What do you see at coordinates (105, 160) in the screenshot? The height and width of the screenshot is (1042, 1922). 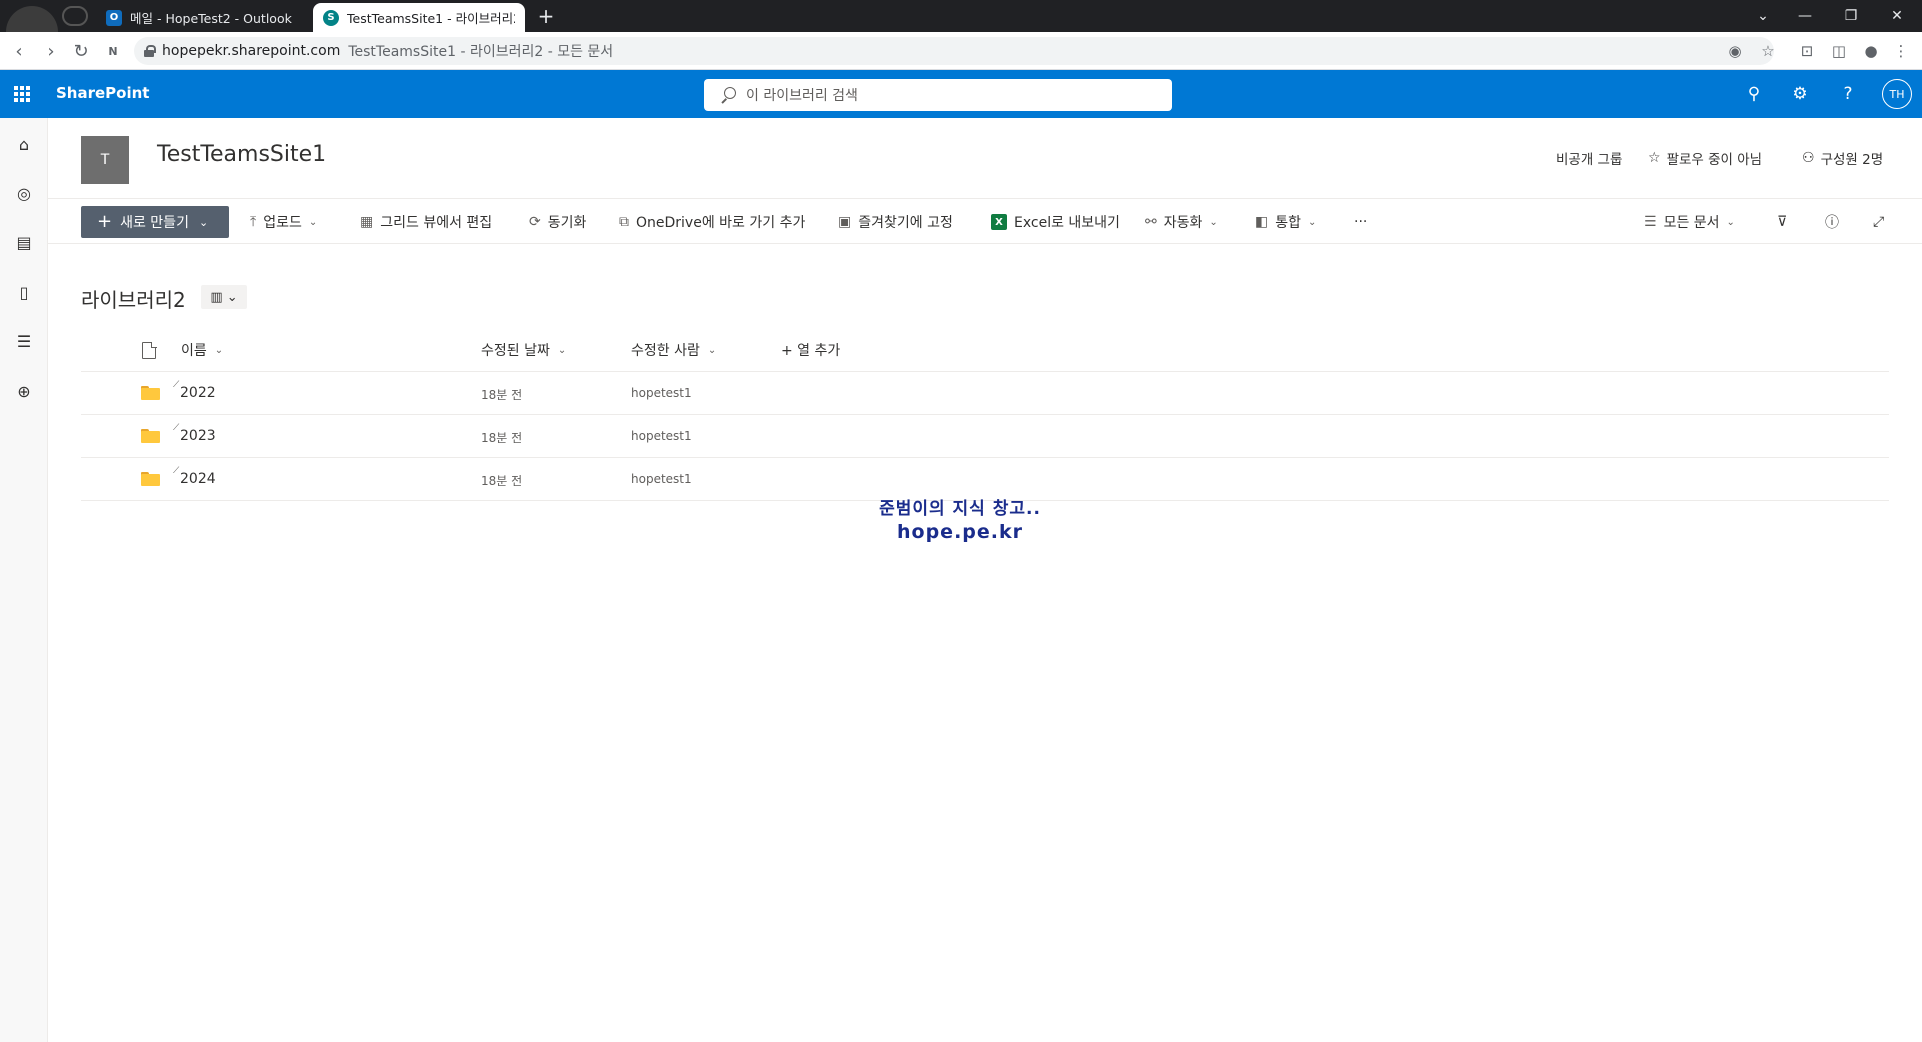 I see `site-logo: T` at bounding box center [105, 160].